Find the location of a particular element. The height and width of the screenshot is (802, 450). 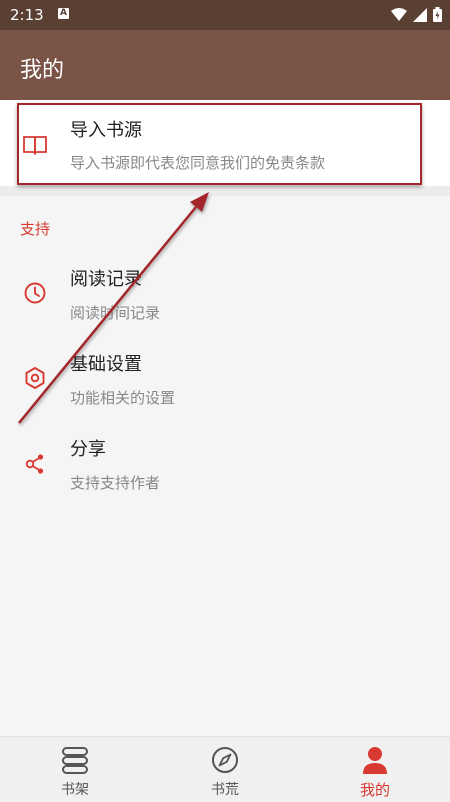

reading-record-item: 阅读记录 阅读时间记录 is located at coordinates (225, 295).